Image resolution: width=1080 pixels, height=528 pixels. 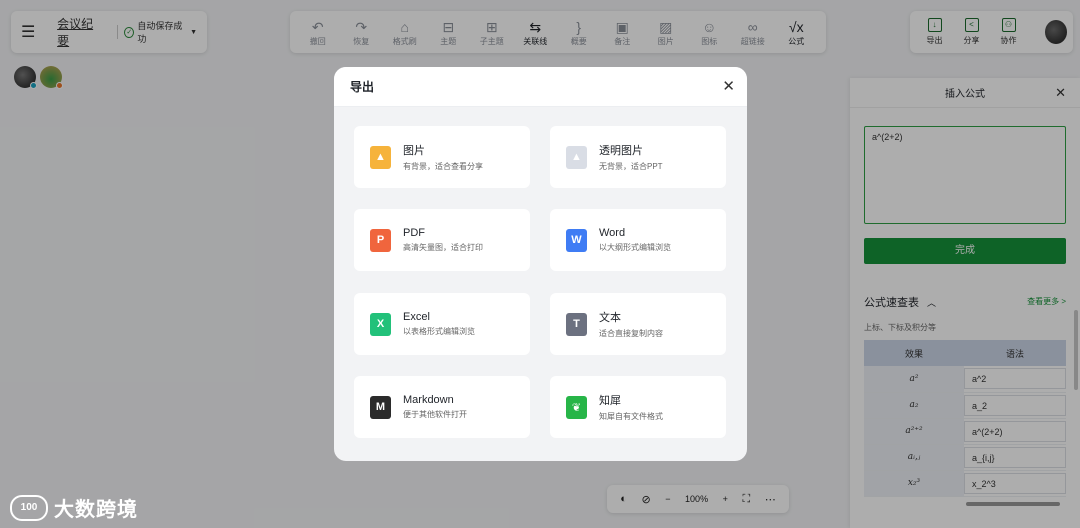 I want to click on export-option-desc: 以表格形式编辑浏览, so click(x=439, y=331).